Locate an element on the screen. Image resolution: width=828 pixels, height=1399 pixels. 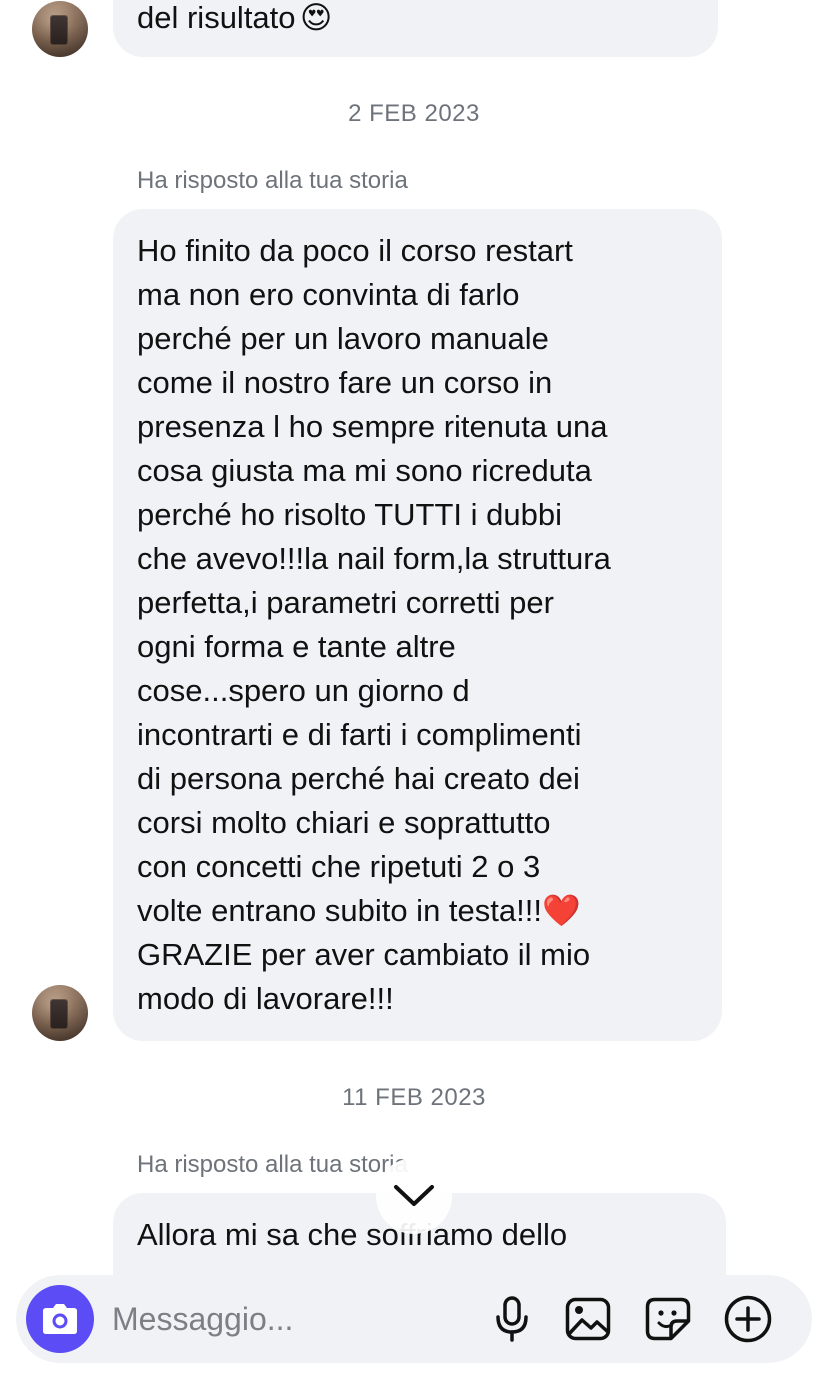
heart-eyes-emoji: 😍 is located at coordinates (316, 18).